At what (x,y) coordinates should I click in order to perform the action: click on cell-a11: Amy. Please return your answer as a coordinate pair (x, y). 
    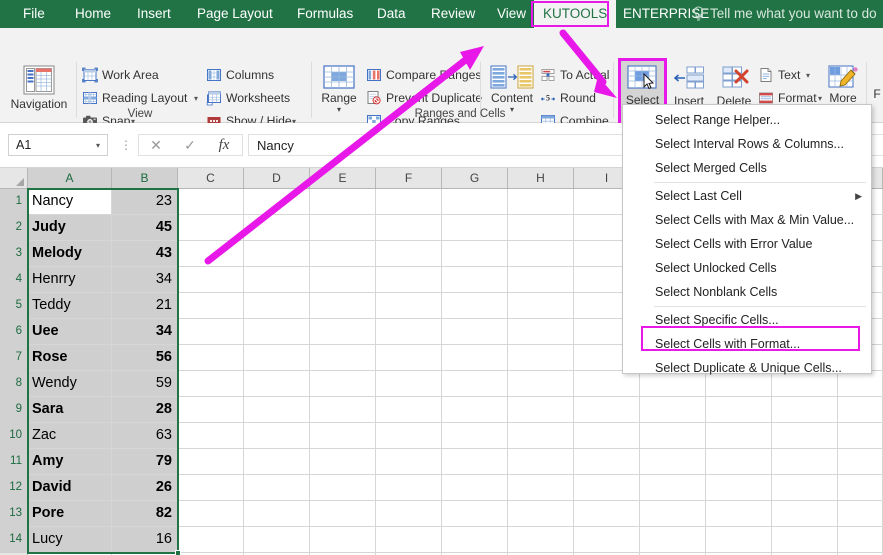
    Looking at the image, I should click on (70, 462).